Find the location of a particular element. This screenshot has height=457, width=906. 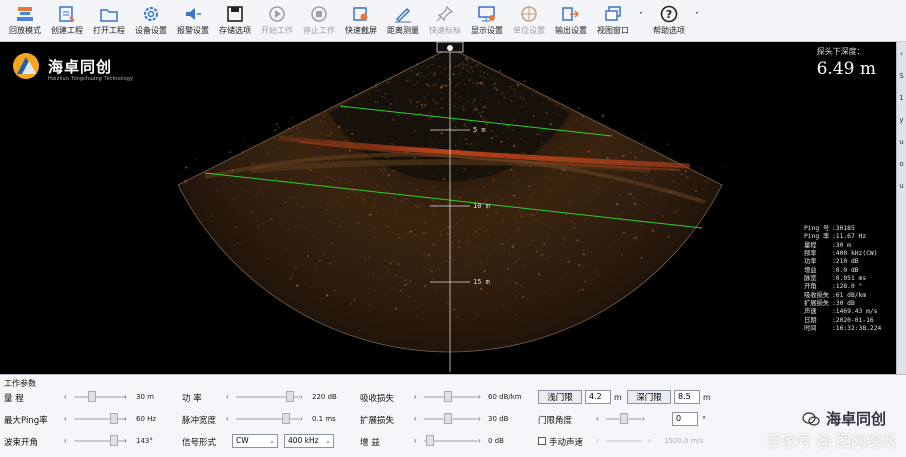

spread-decrease-arrow: ‹ is located at coordinates (415, 418).